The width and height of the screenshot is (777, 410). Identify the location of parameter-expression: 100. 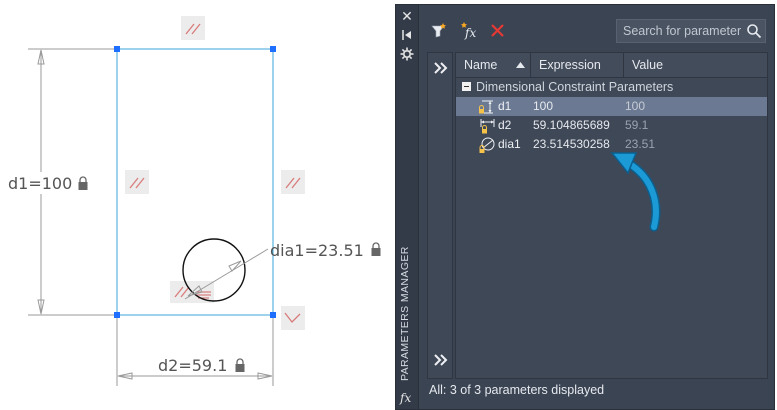
(543, 106).